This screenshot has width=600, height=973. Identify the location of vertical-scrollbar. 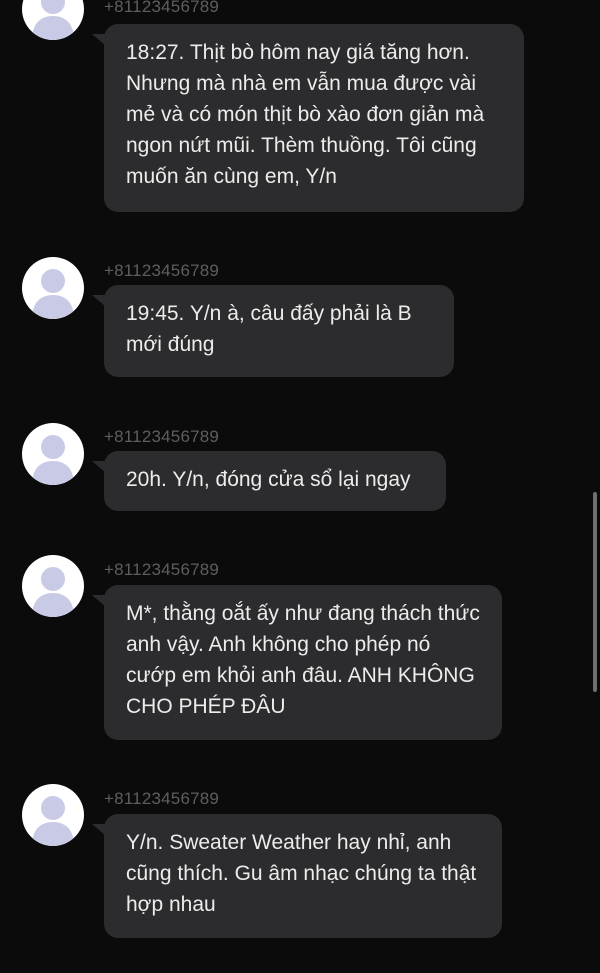
(595, 592).